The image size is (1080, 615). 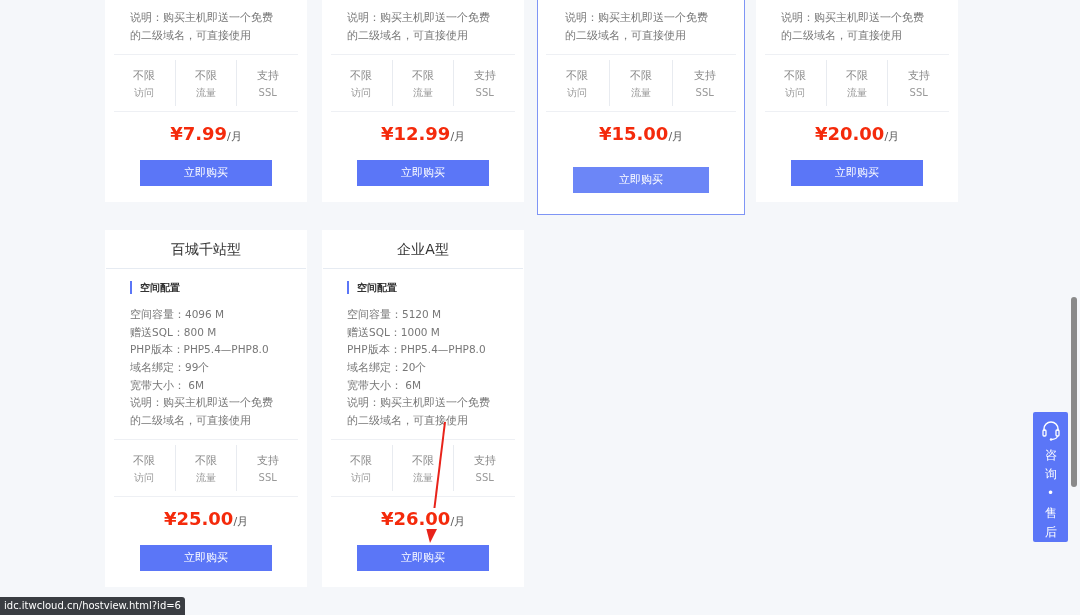 What do you see at coordinates (1050, 494) in the screenshot?
I see `consult-label: 咨询•售后` at bounding box center [1050, 494].